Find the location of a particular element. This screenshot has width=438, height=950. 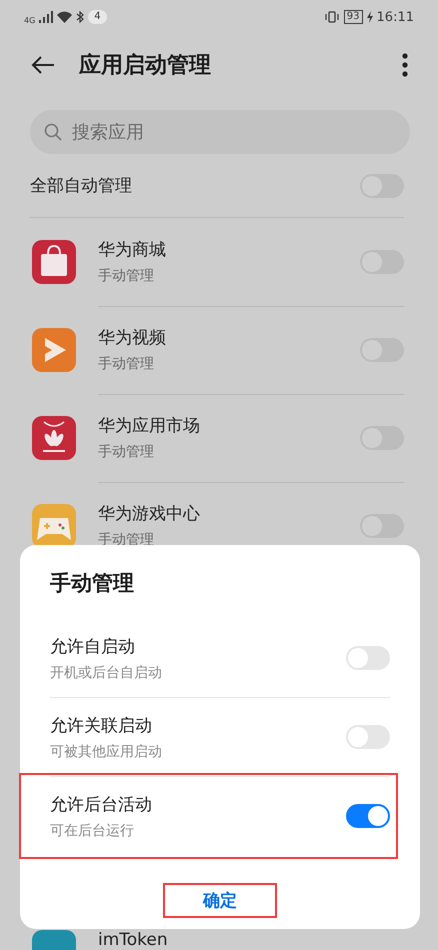

app-name: 华为视频 is located at coordinates (132, 338).